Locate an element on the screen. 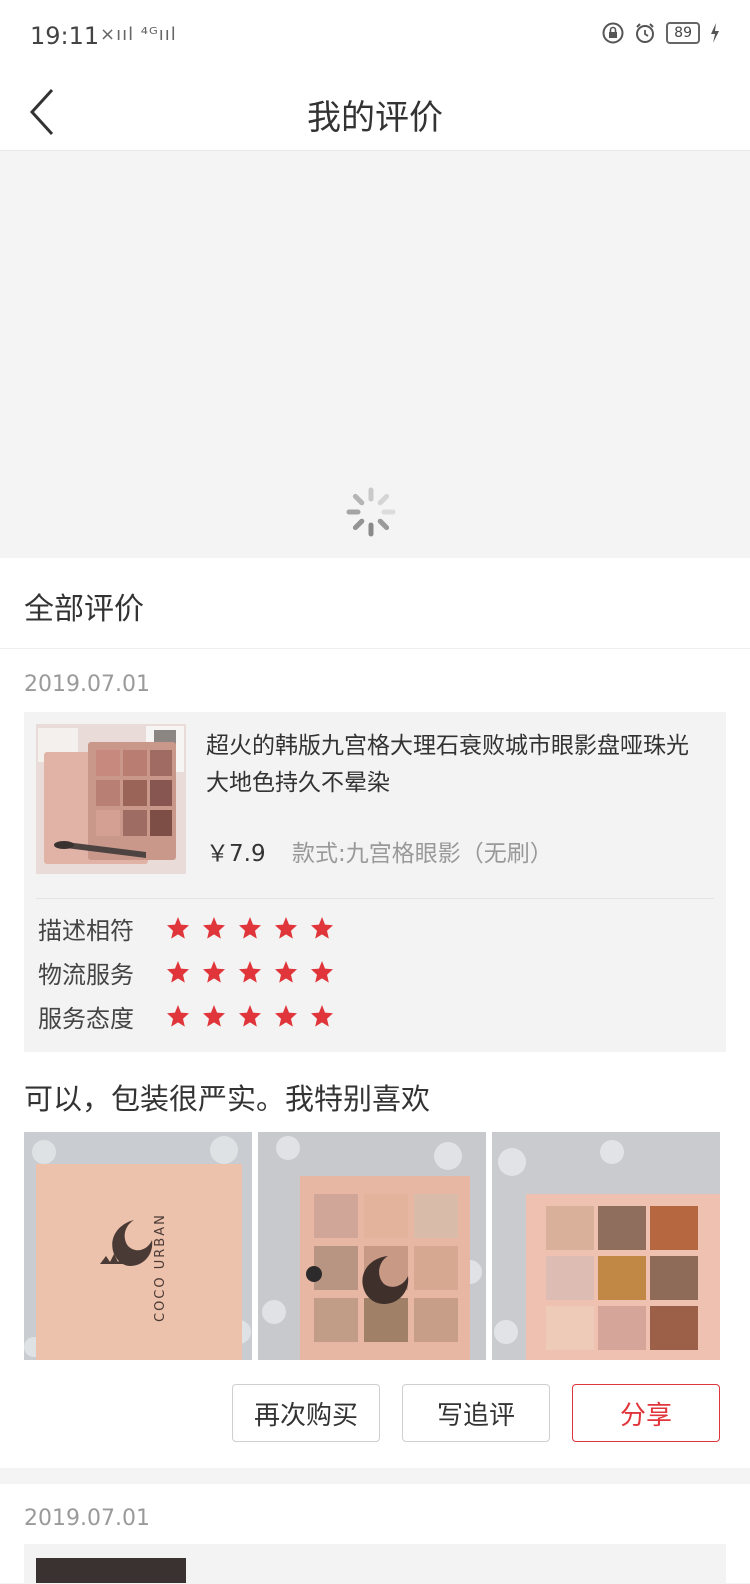  brand-text: COCO URBAN is located at coordinates (160, 1267).